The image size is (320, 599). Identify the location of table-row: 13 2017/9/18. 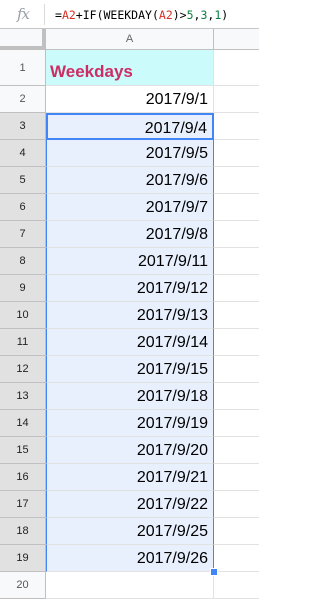
(129, 396).